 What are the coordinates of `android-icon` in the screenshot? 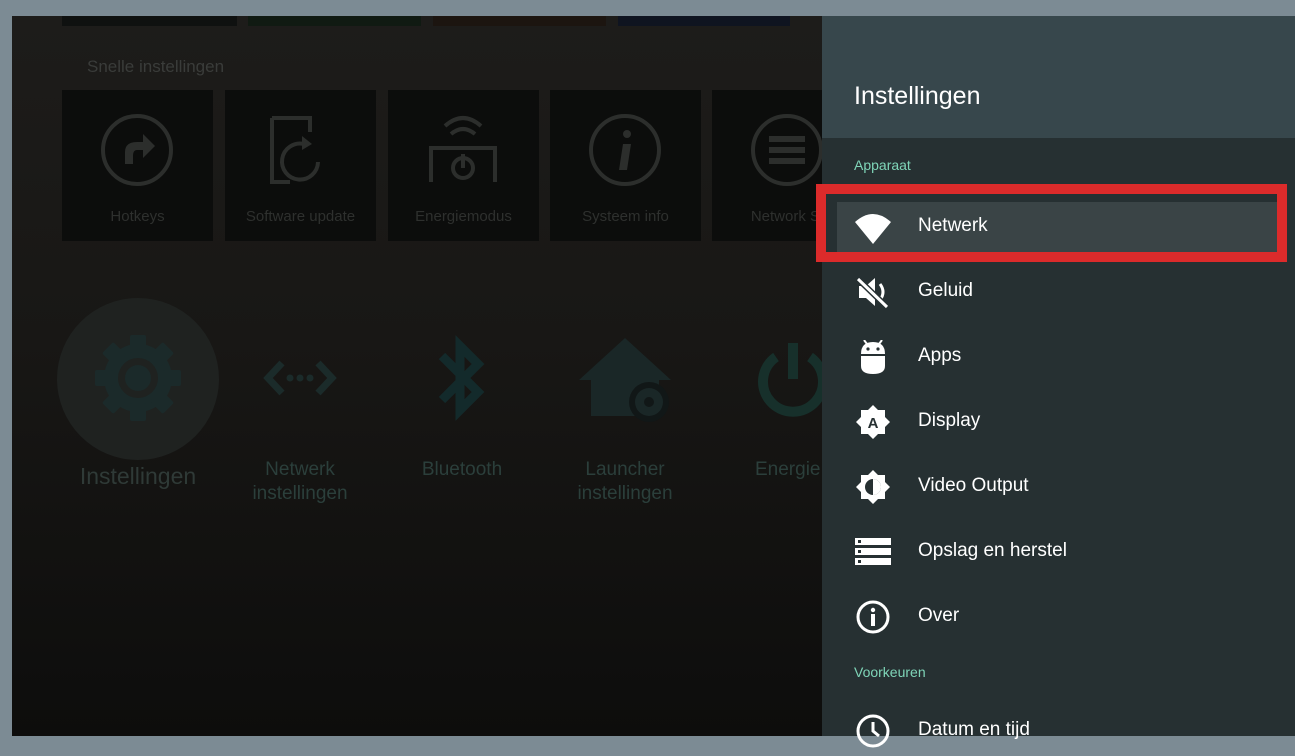 It's located at (873, 357).